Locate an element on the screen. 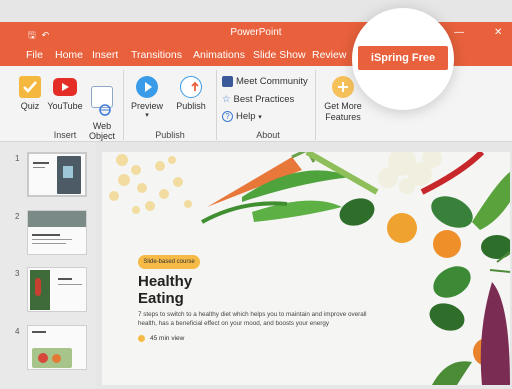  close-button: ✕ is located at coordinates (498, 32).